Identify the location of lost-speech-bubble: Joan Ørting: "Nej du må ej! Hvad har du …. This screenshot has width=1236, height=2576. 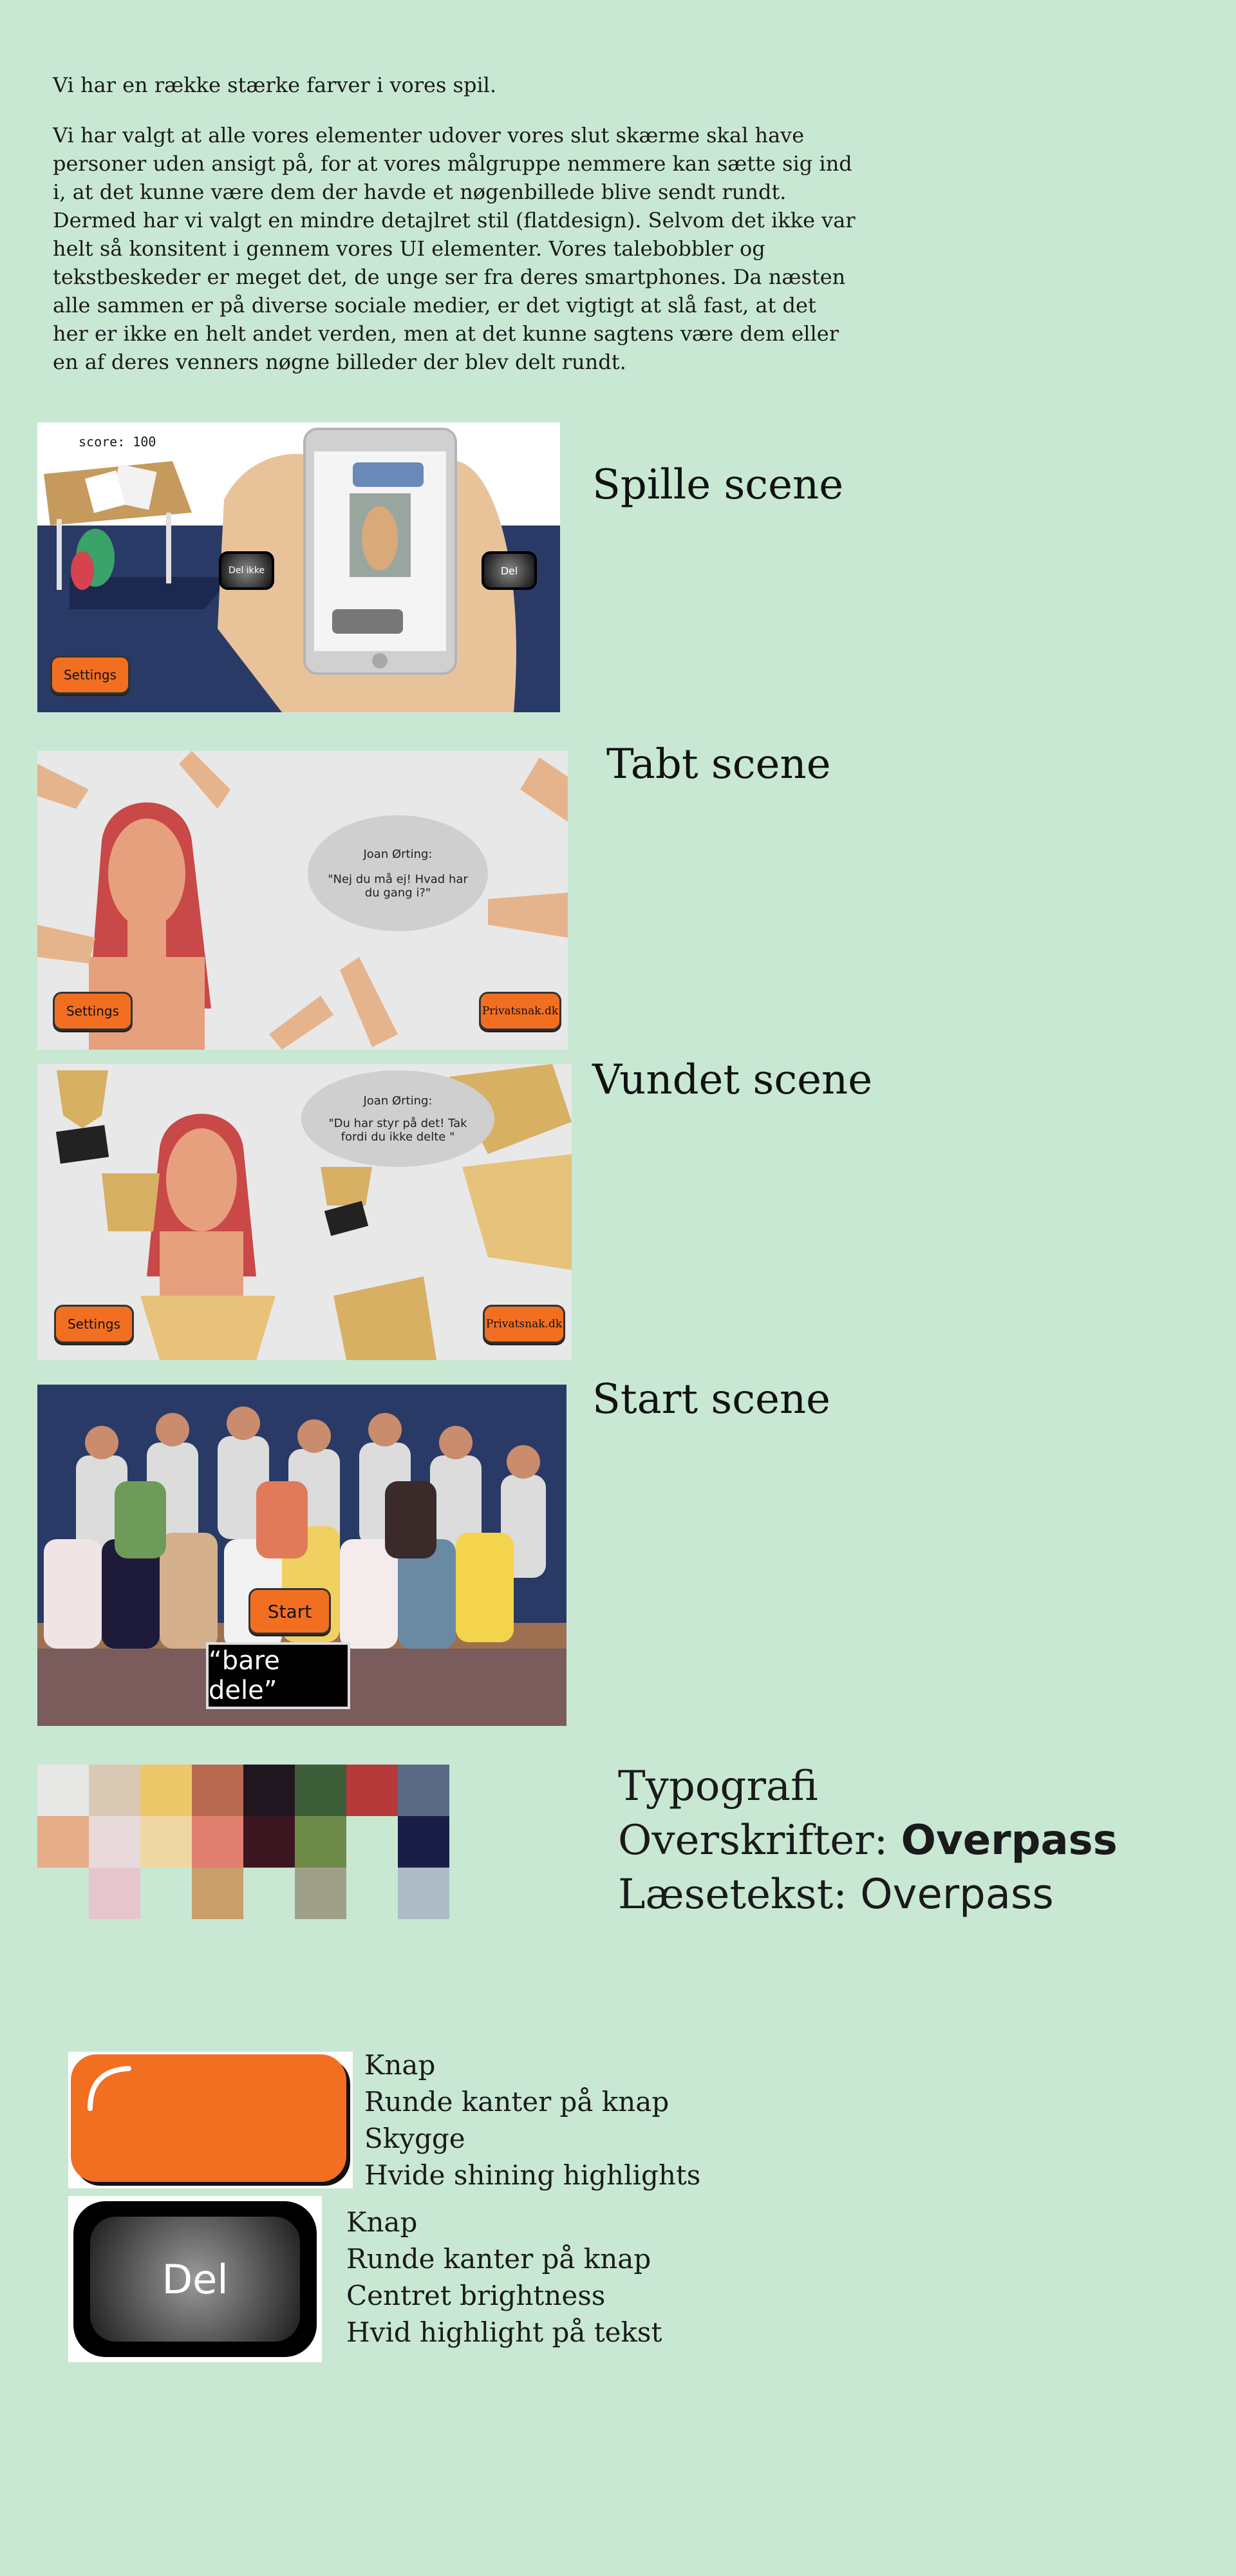
(398, 873).